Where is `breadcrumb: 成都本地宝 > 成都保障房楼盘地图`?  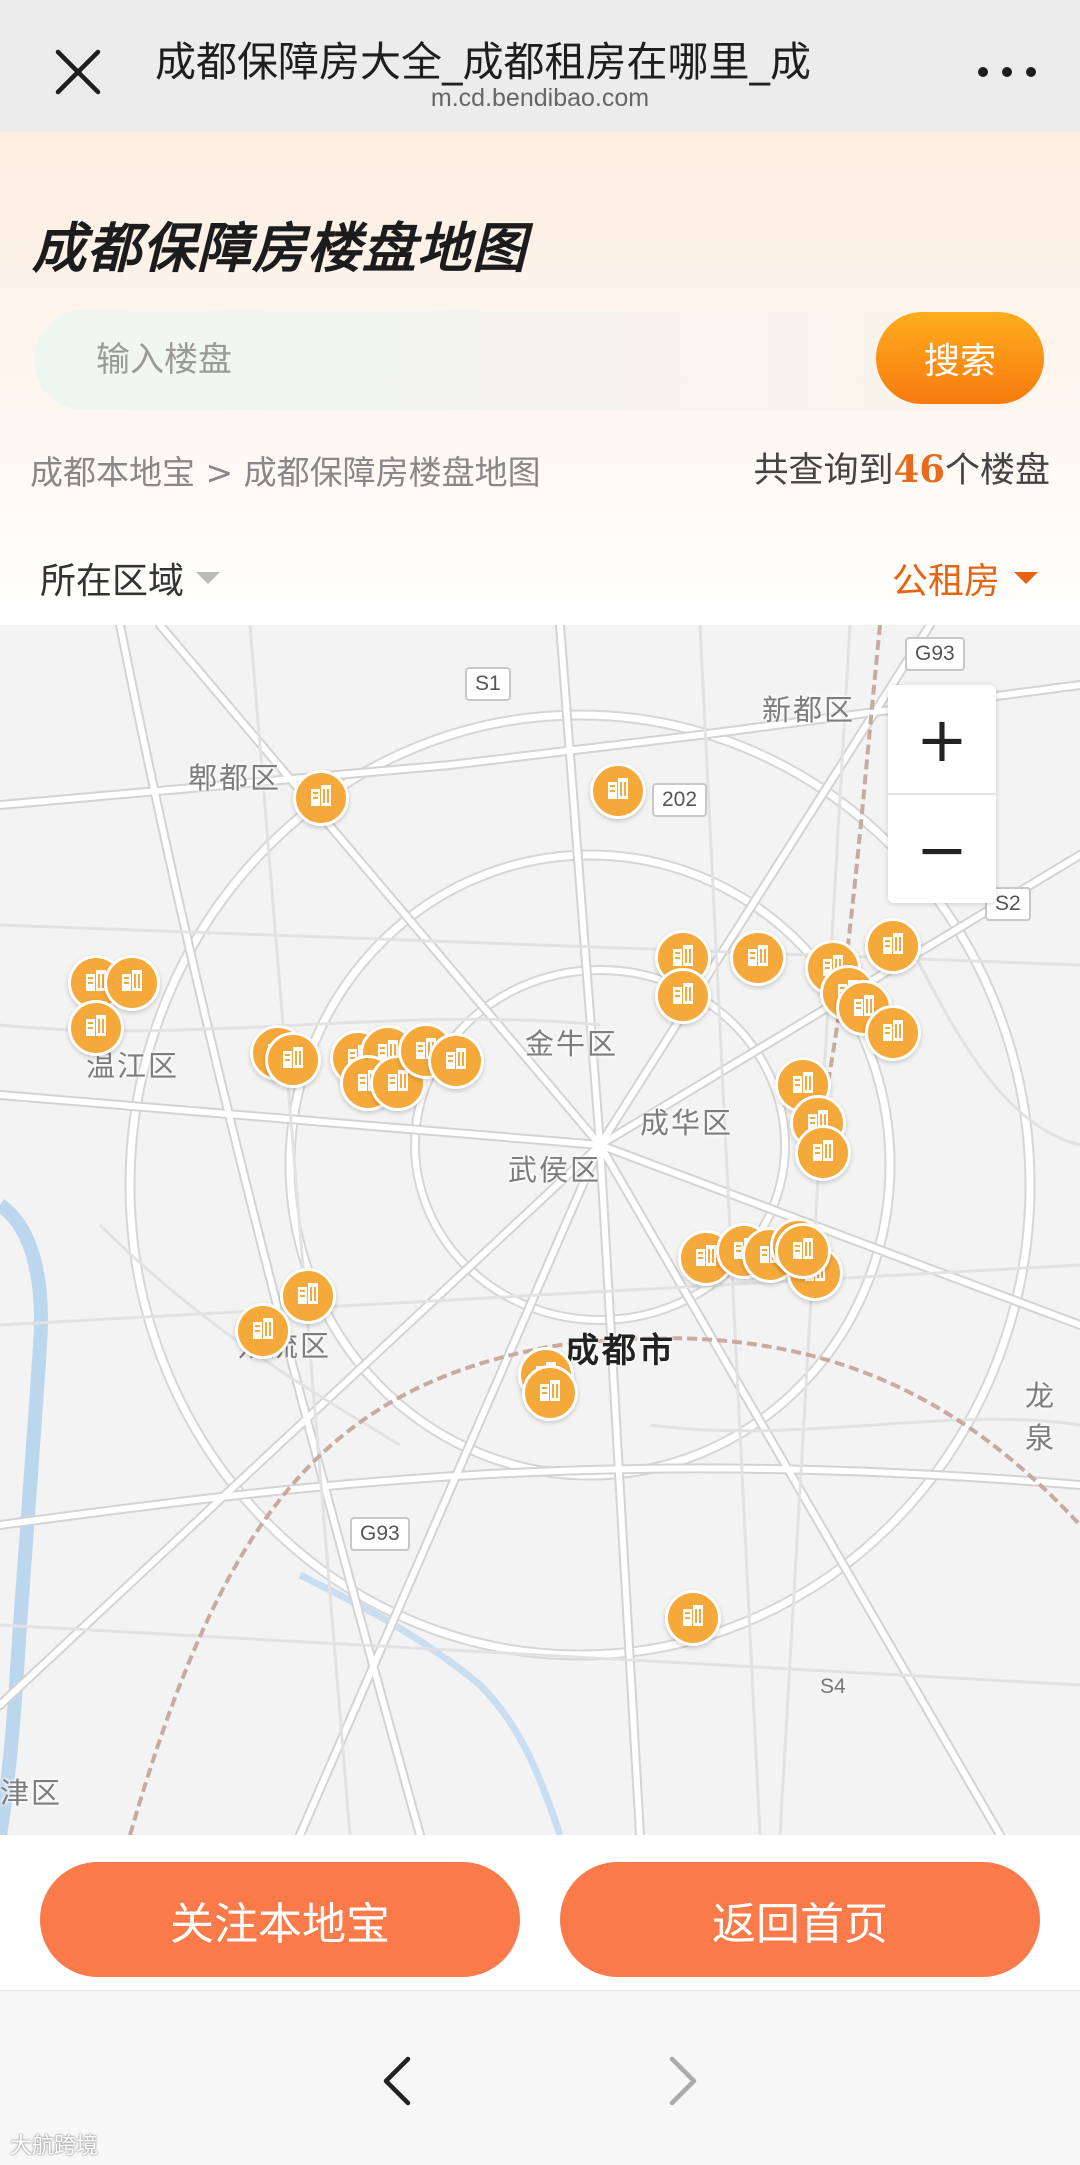
breadcrumb: 成都本地宝 > 成都保障房楼盘地图 is located at coordinates (285, 470).